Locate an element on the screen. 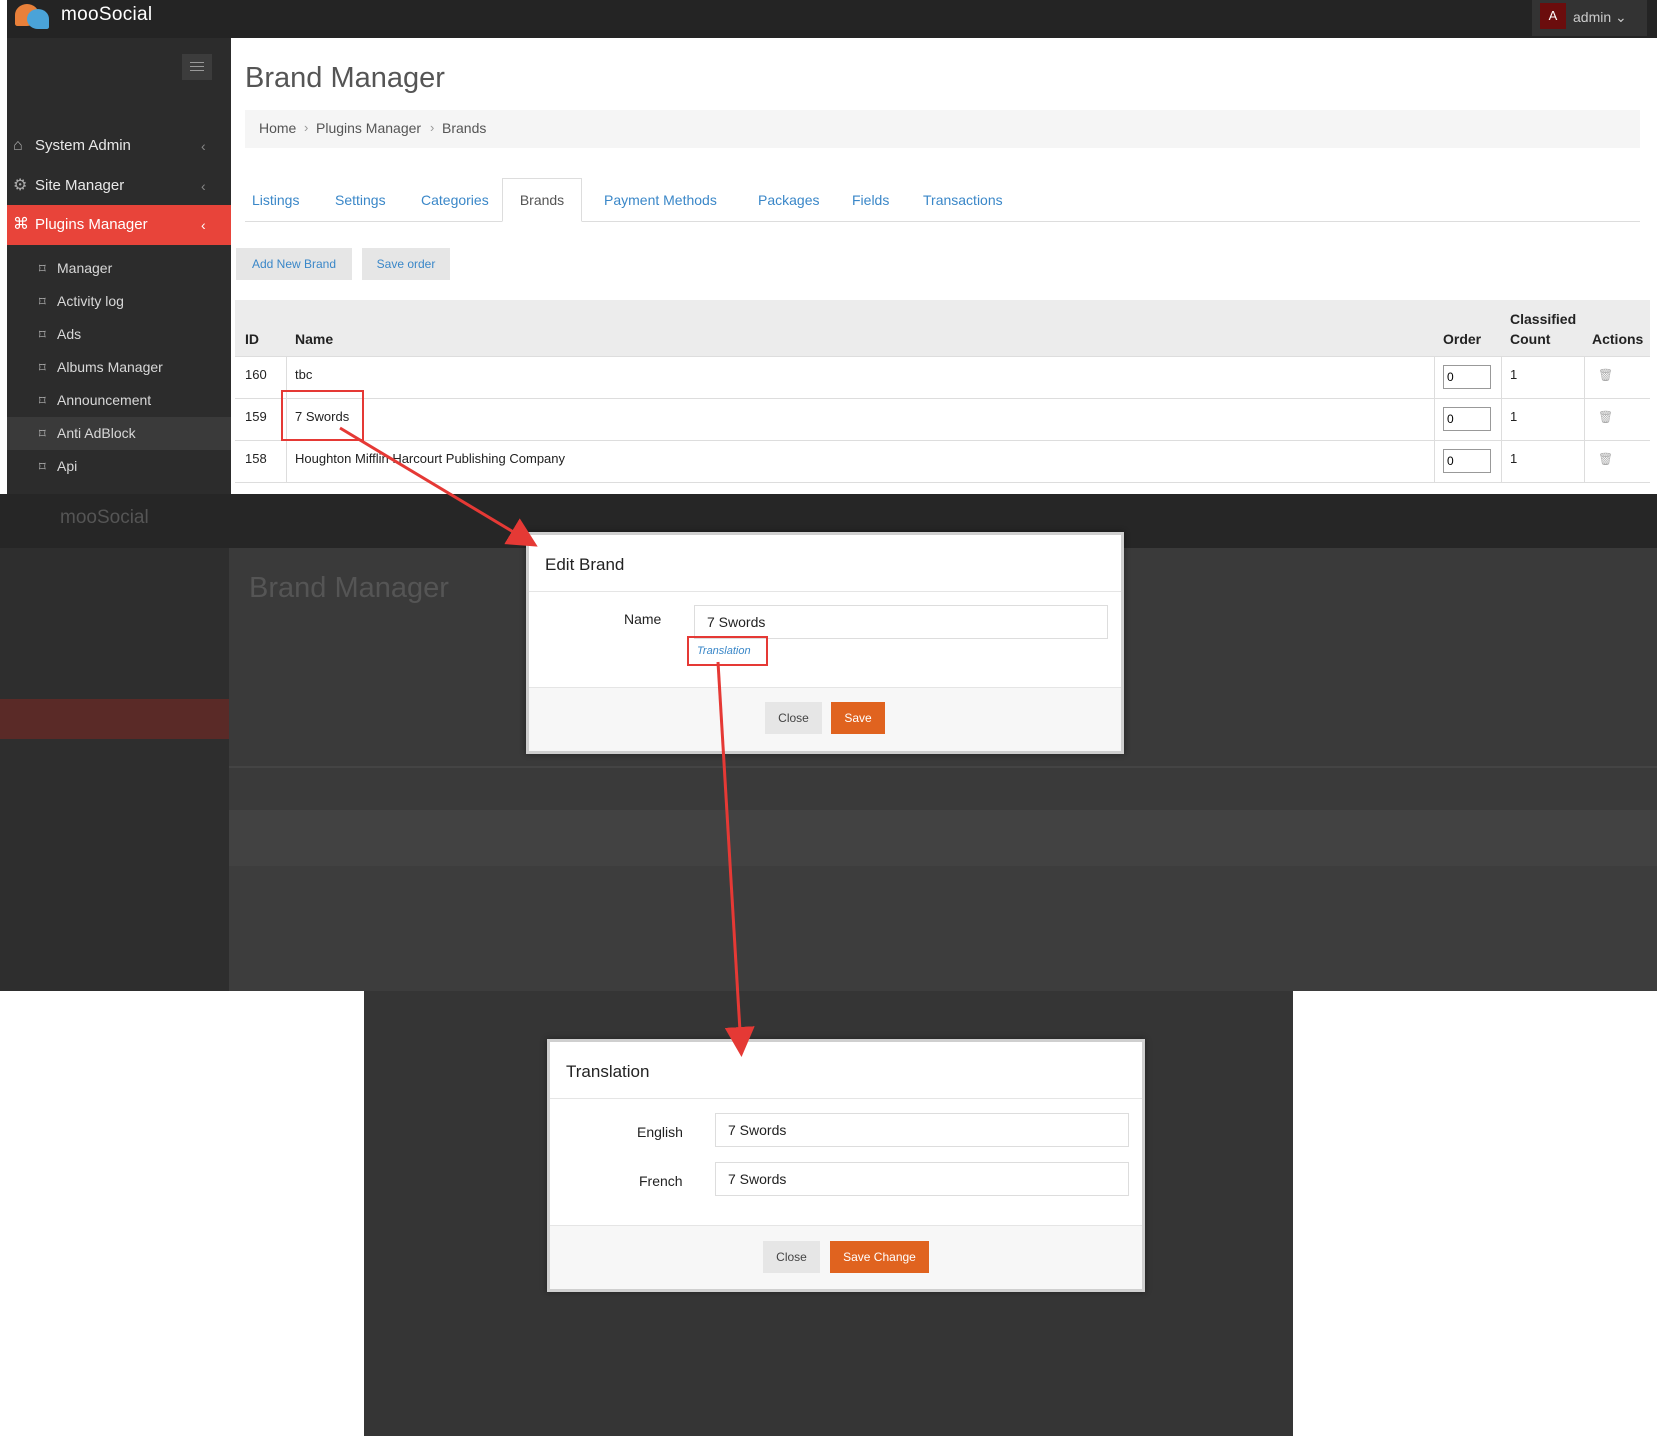 Image resolution: width=1657 pixels, height=1436 pixels. sidebar-sub-item: ⌑ Ads is located at coordinates (119, 334).